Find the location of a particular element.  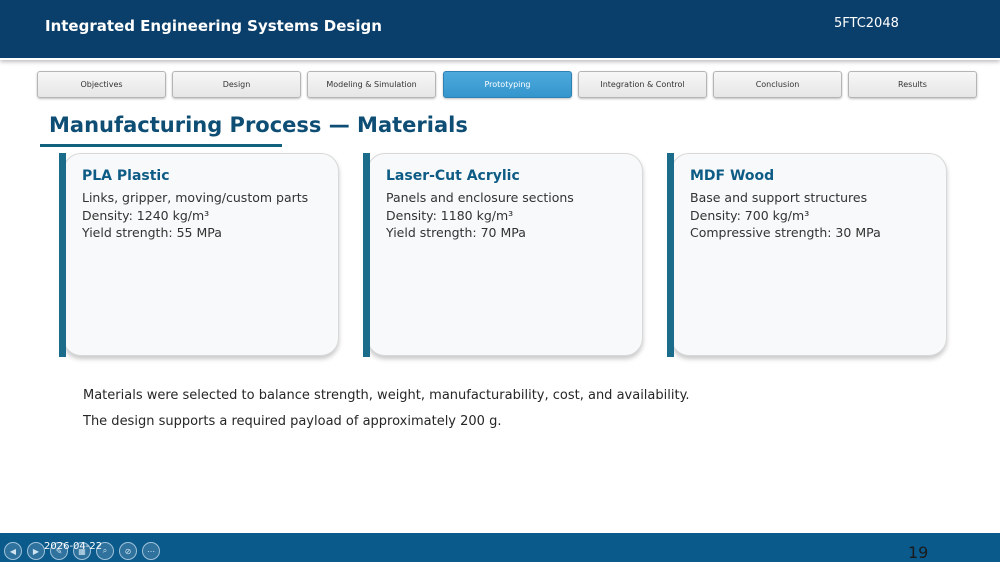

next-slide-icon: ▶ is located at coordinates (36, 551).